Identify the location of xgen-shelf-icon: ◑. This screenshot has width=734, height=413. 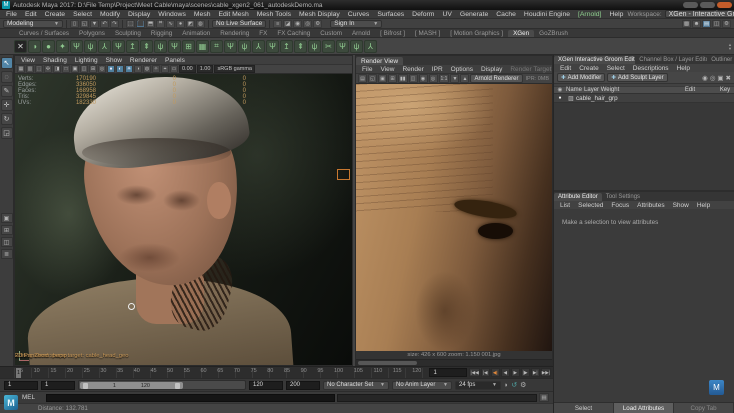
(34, 46).